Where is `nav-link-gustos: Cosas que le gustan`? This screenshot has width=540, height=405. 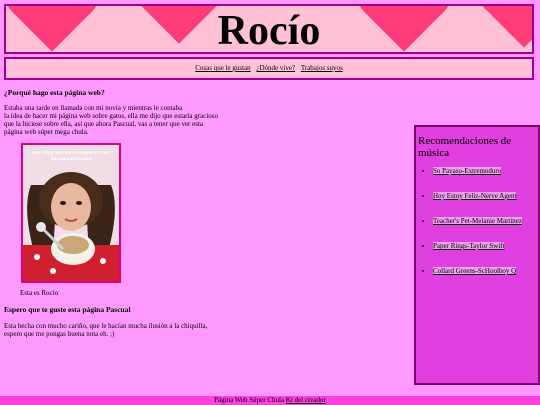 nav-link-gustos: Cosas que le gustan is located at coordinates (222, 68).